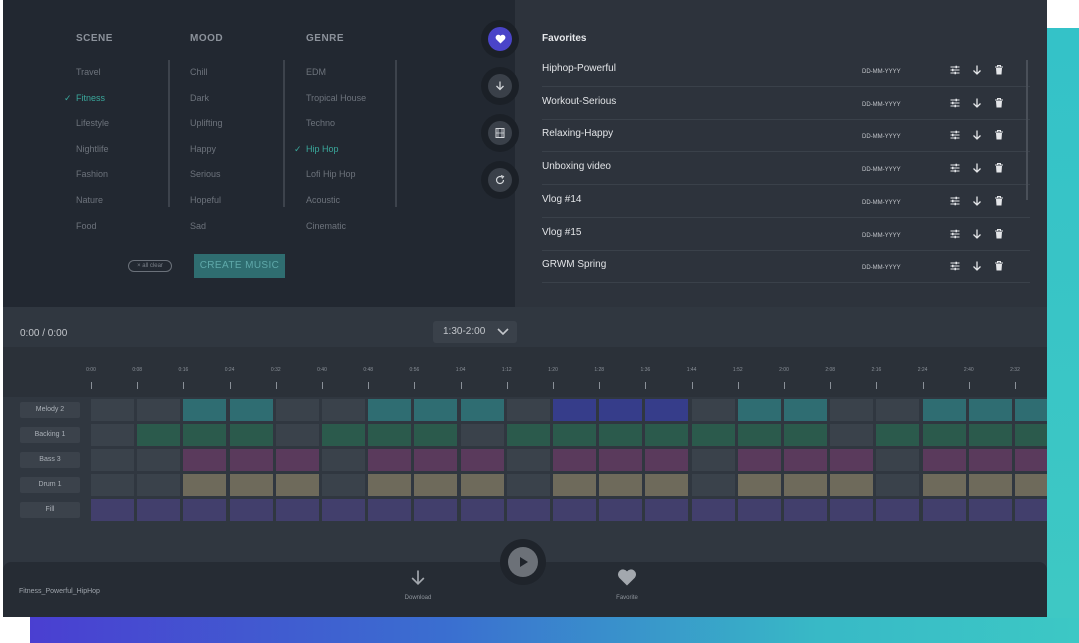 The width and height of the screenshot is (1079, 643). I want to click on mood-option-serious: Serious, so click(206, 175).